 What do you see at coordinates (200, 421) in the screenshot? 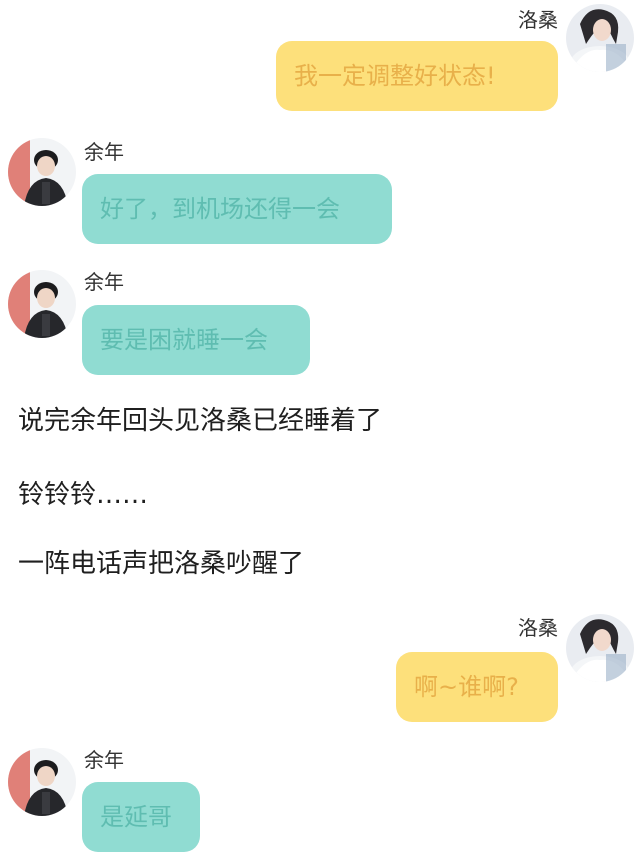
I see `narration-text: 说完余年回头见洛桑已经睡着了` at bounding box center [200, 421].